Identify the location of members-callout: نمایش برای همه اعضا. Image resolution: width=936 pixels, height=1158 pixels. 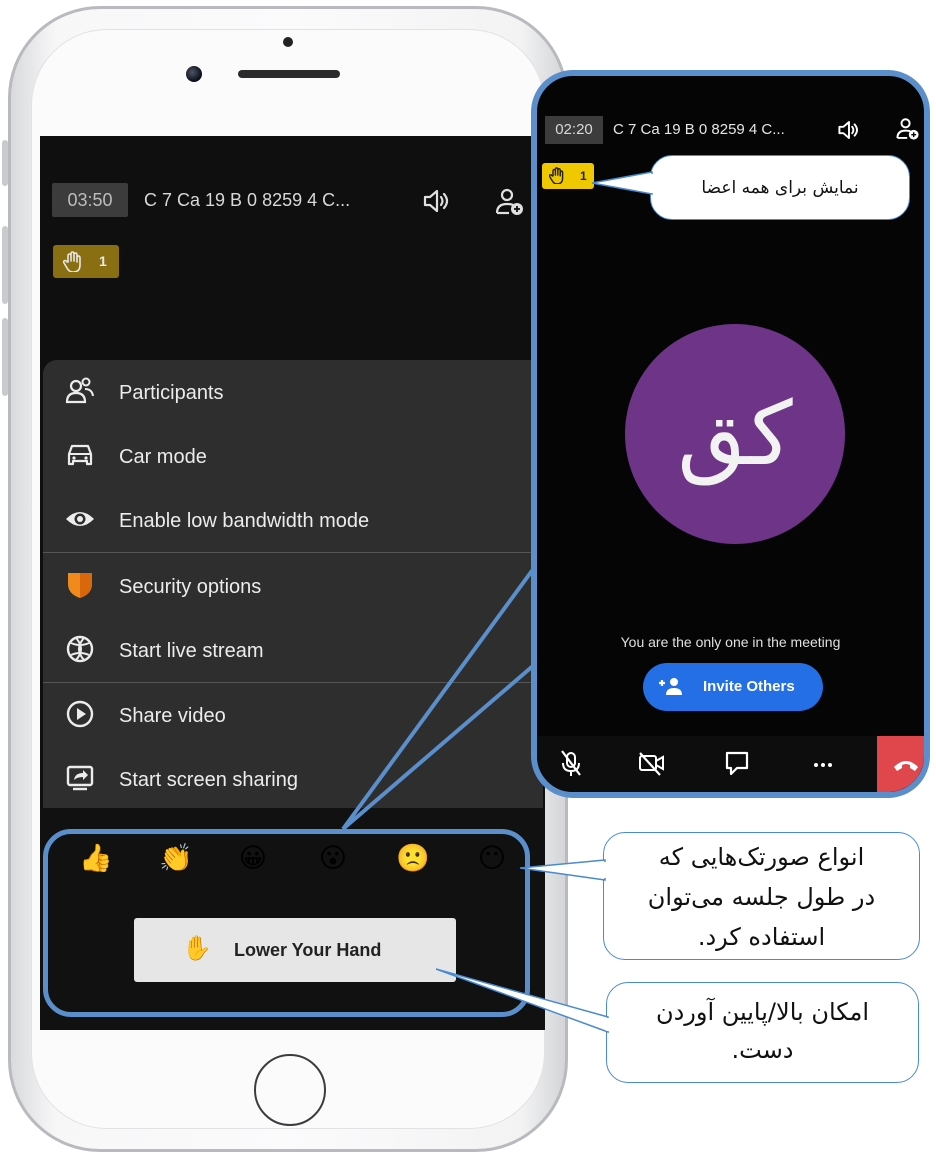
(780, 187).